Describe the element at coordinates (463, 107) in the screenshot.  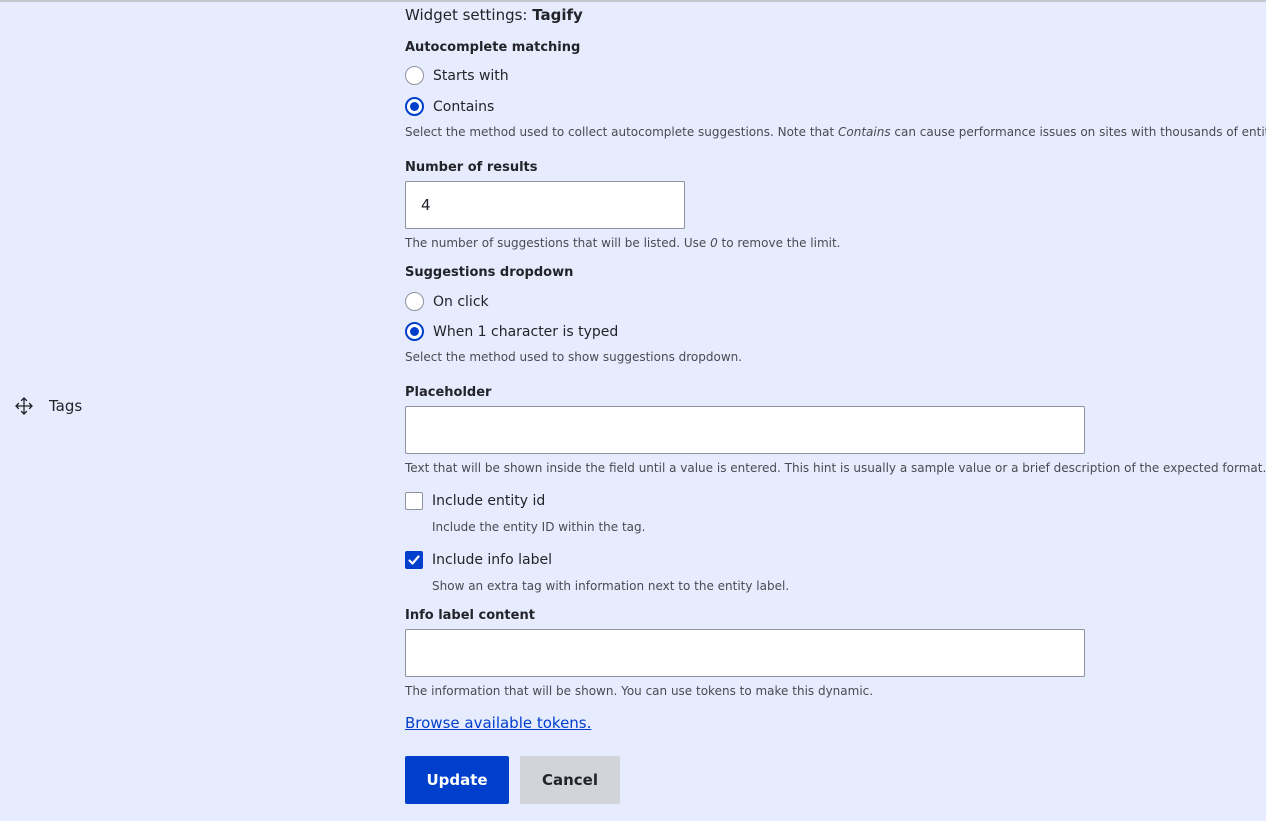
I see `radio-contains-label: Contains` at that location.